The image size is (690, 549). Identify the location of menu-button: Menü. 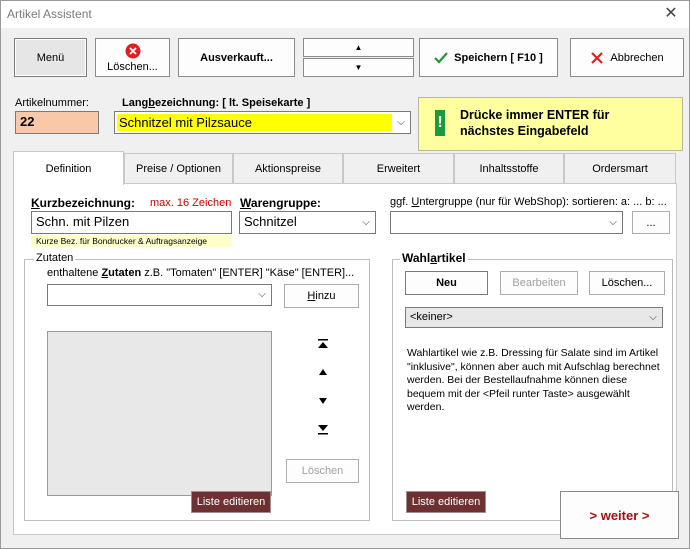
(50, 57).